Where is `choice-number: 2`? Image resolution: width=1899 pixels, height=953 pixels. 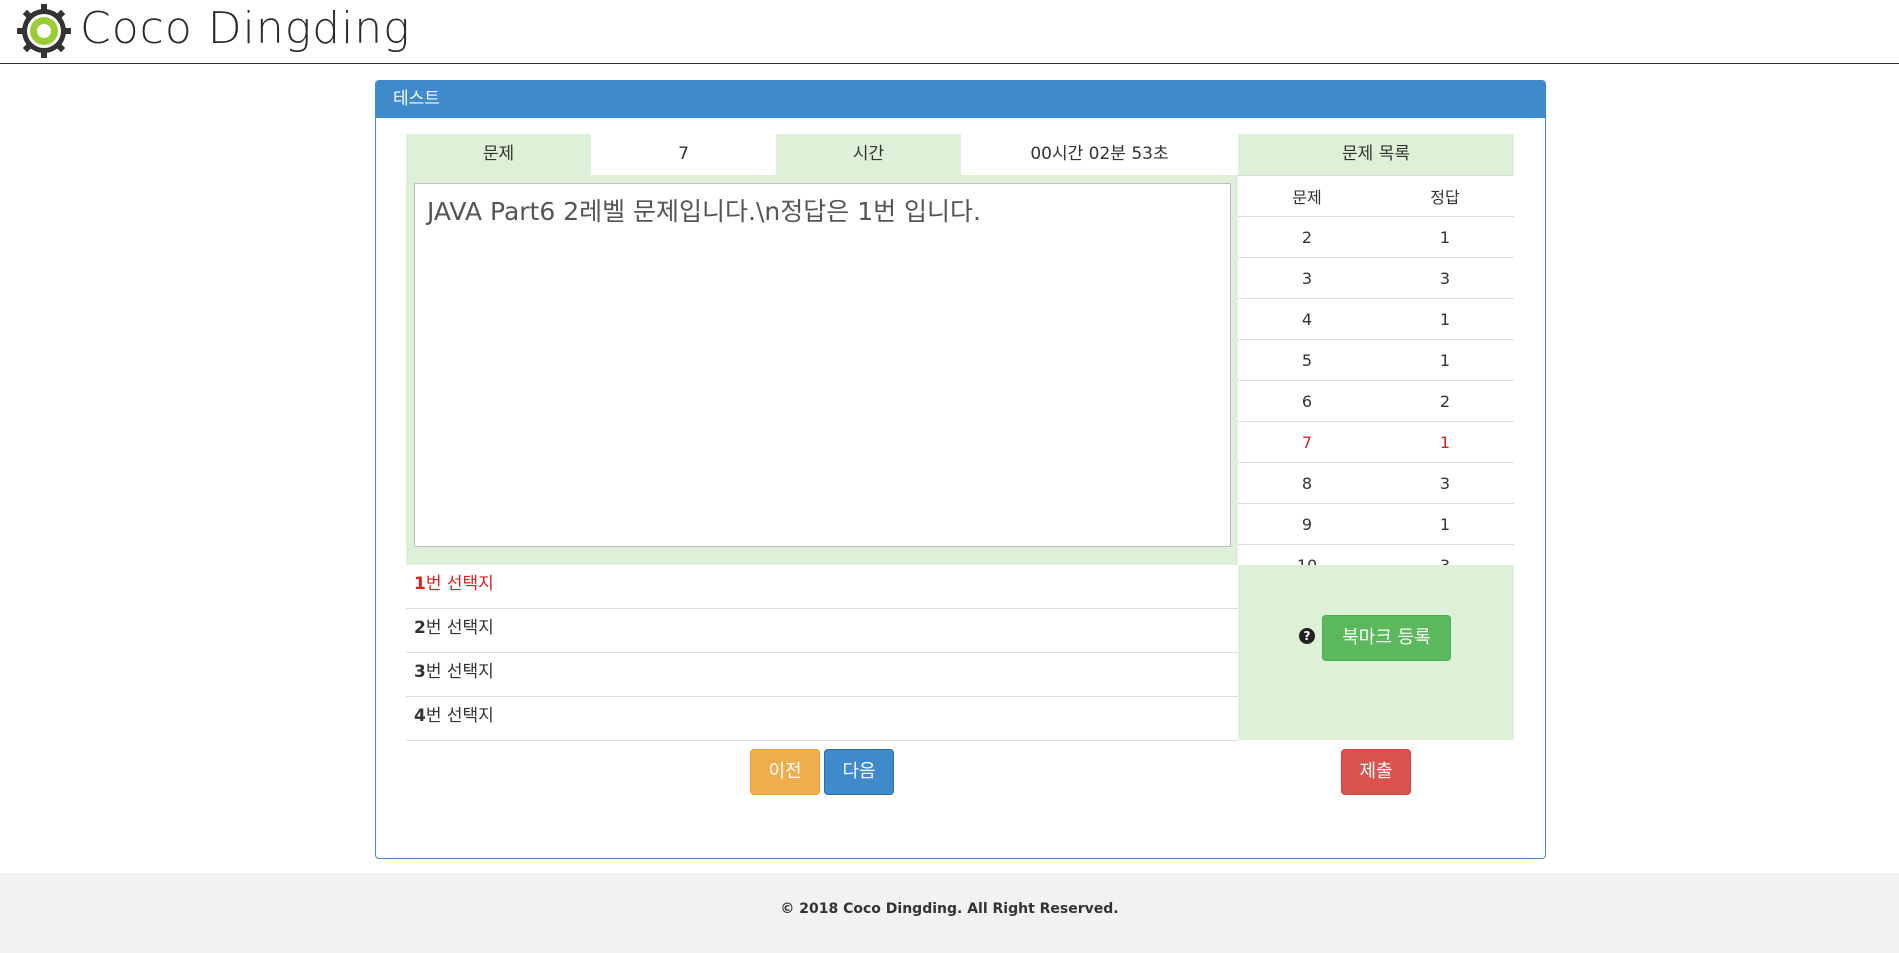 choice-number: 2 is located at coordinates (420, 628).